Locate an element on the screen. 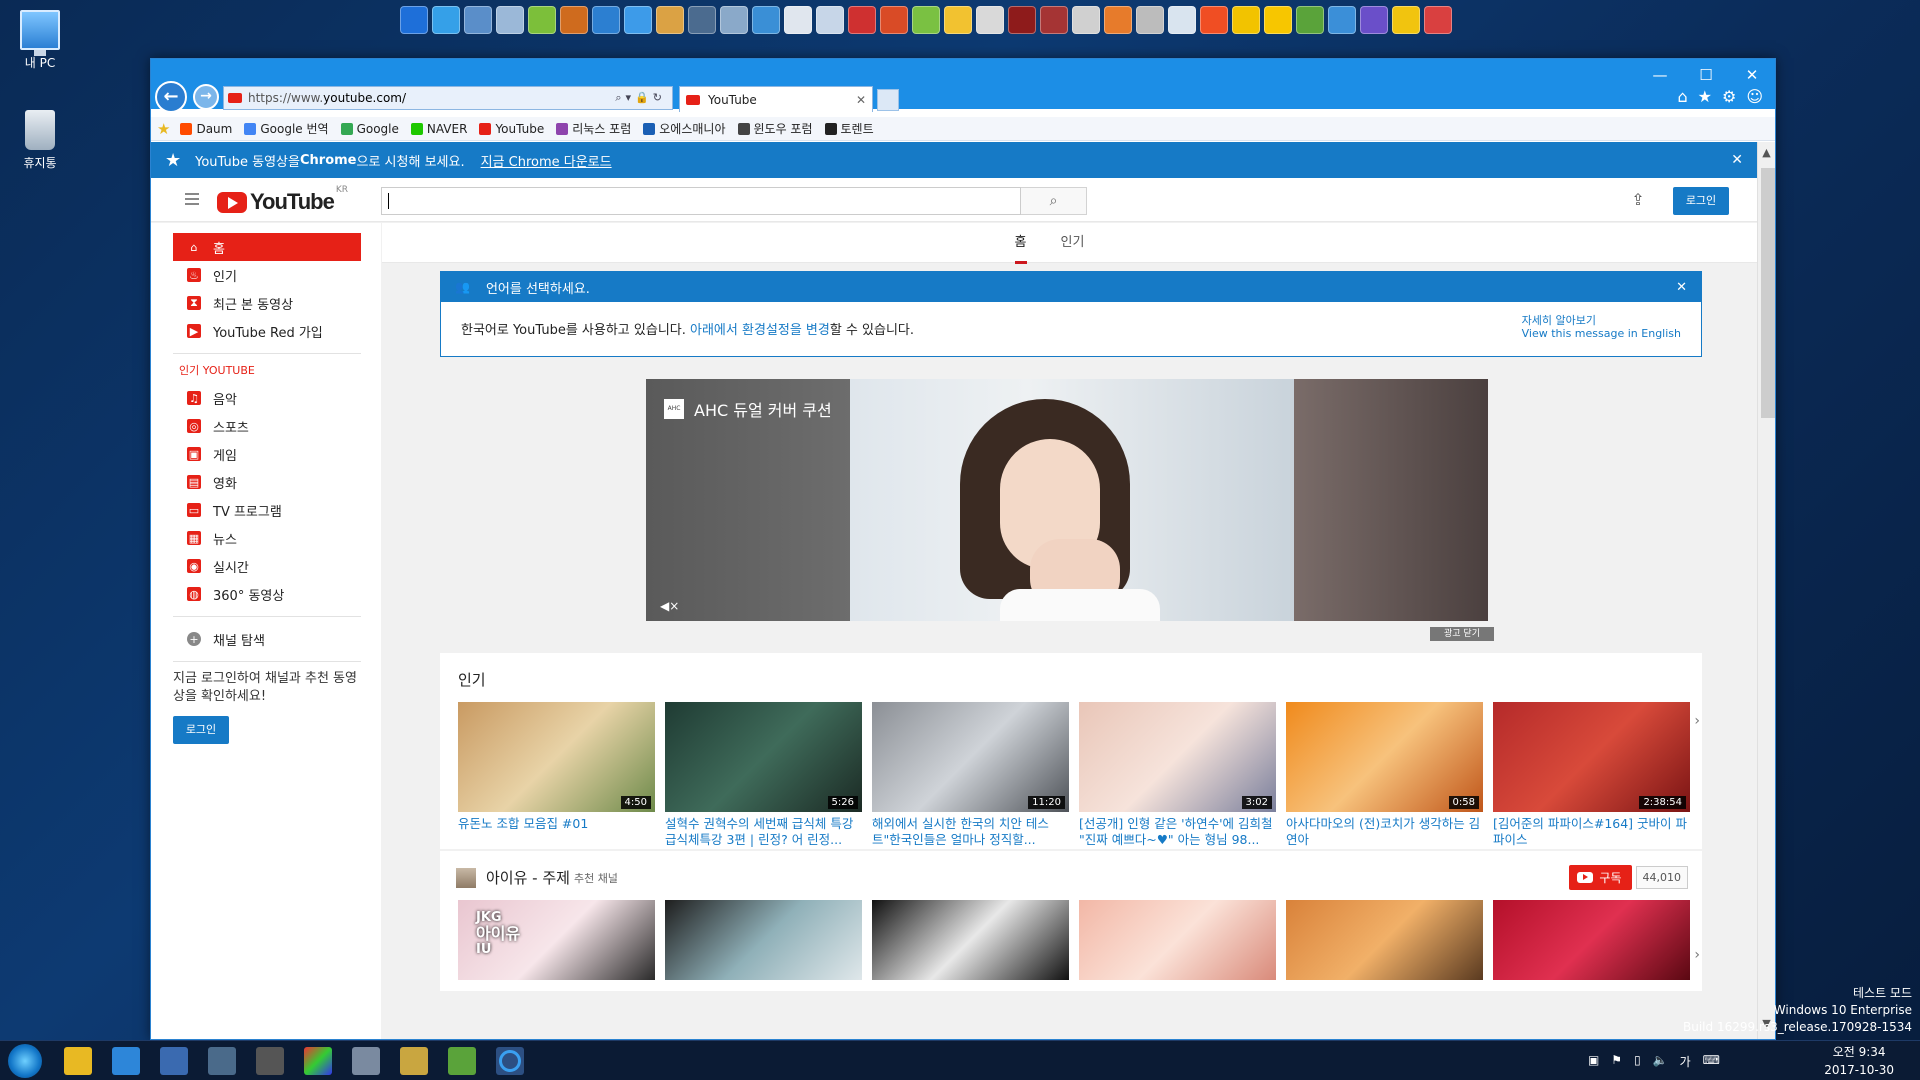  ie-active-task is located at coordinates (510, 1061).